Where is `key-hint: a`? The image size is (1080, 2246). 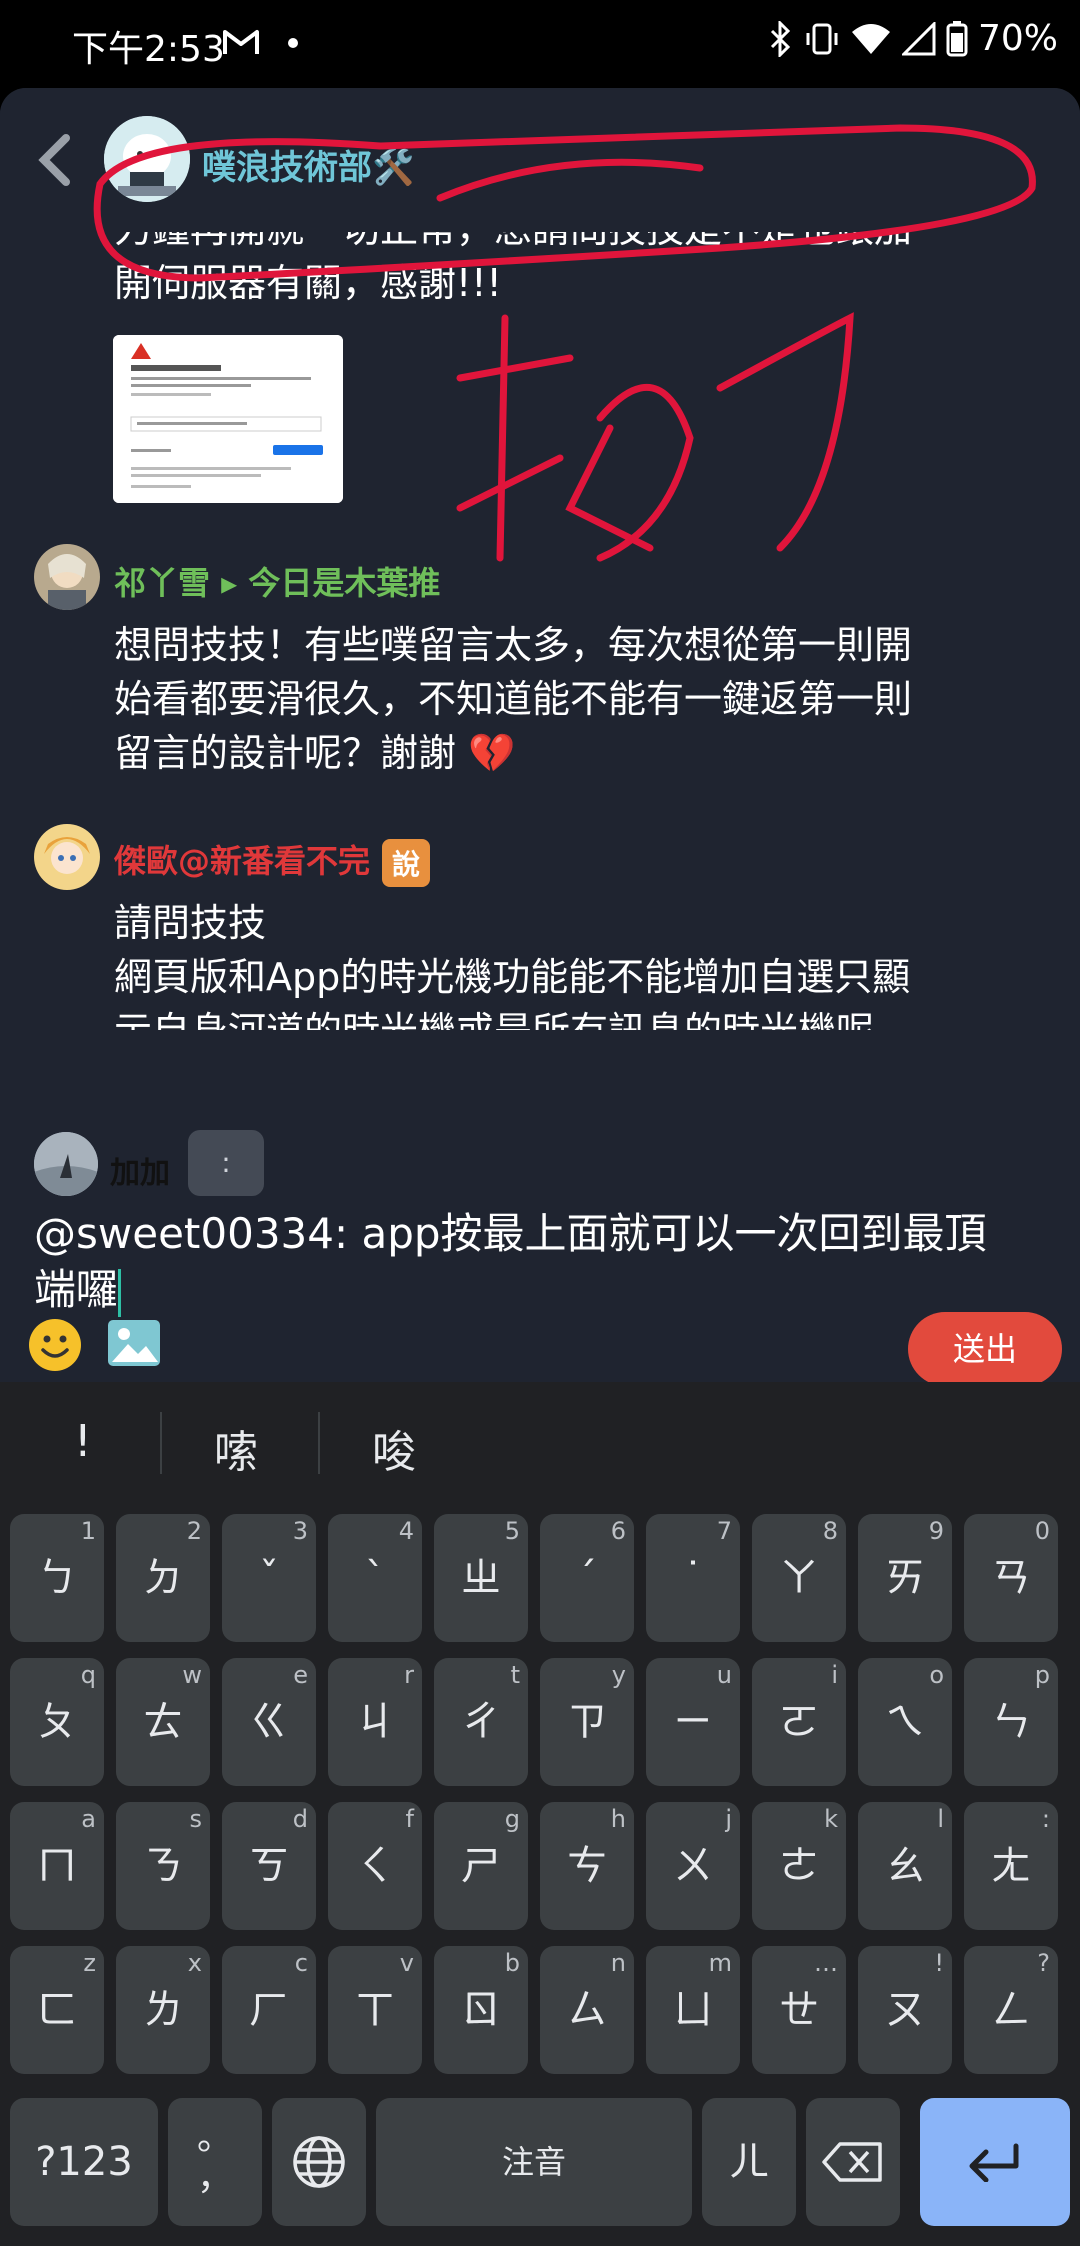
key-hint: a is located at coordinates (88, 1819).